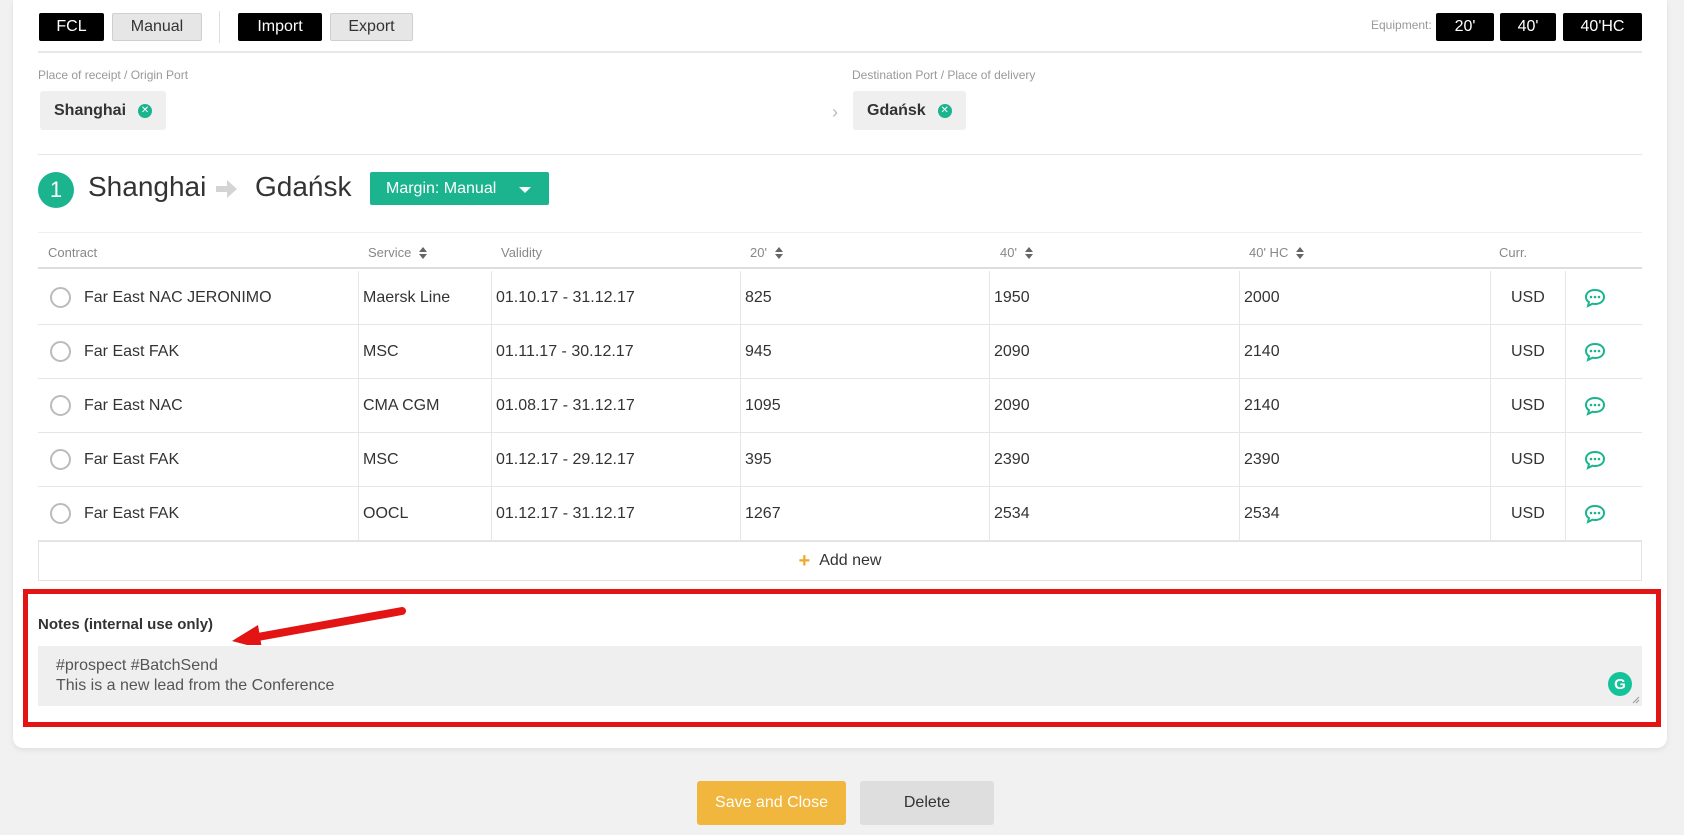  I want to click on export-toggle: Export, so click(371, 27).